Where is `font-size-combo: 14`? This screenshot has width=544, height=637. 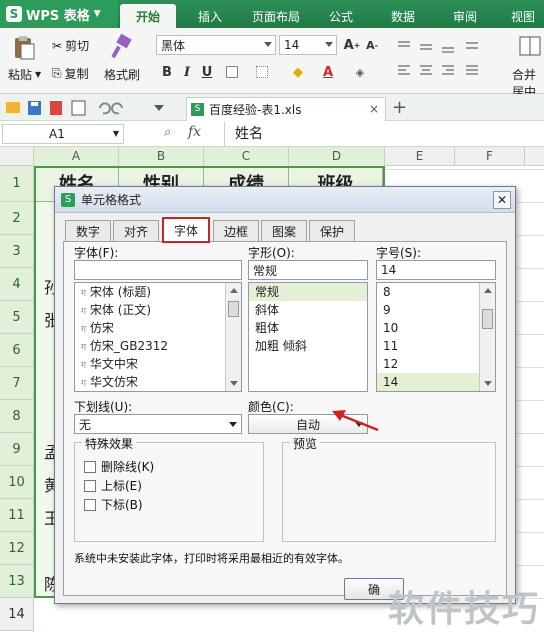
font-size-combo: 14 is located at coordinates (308, 45).